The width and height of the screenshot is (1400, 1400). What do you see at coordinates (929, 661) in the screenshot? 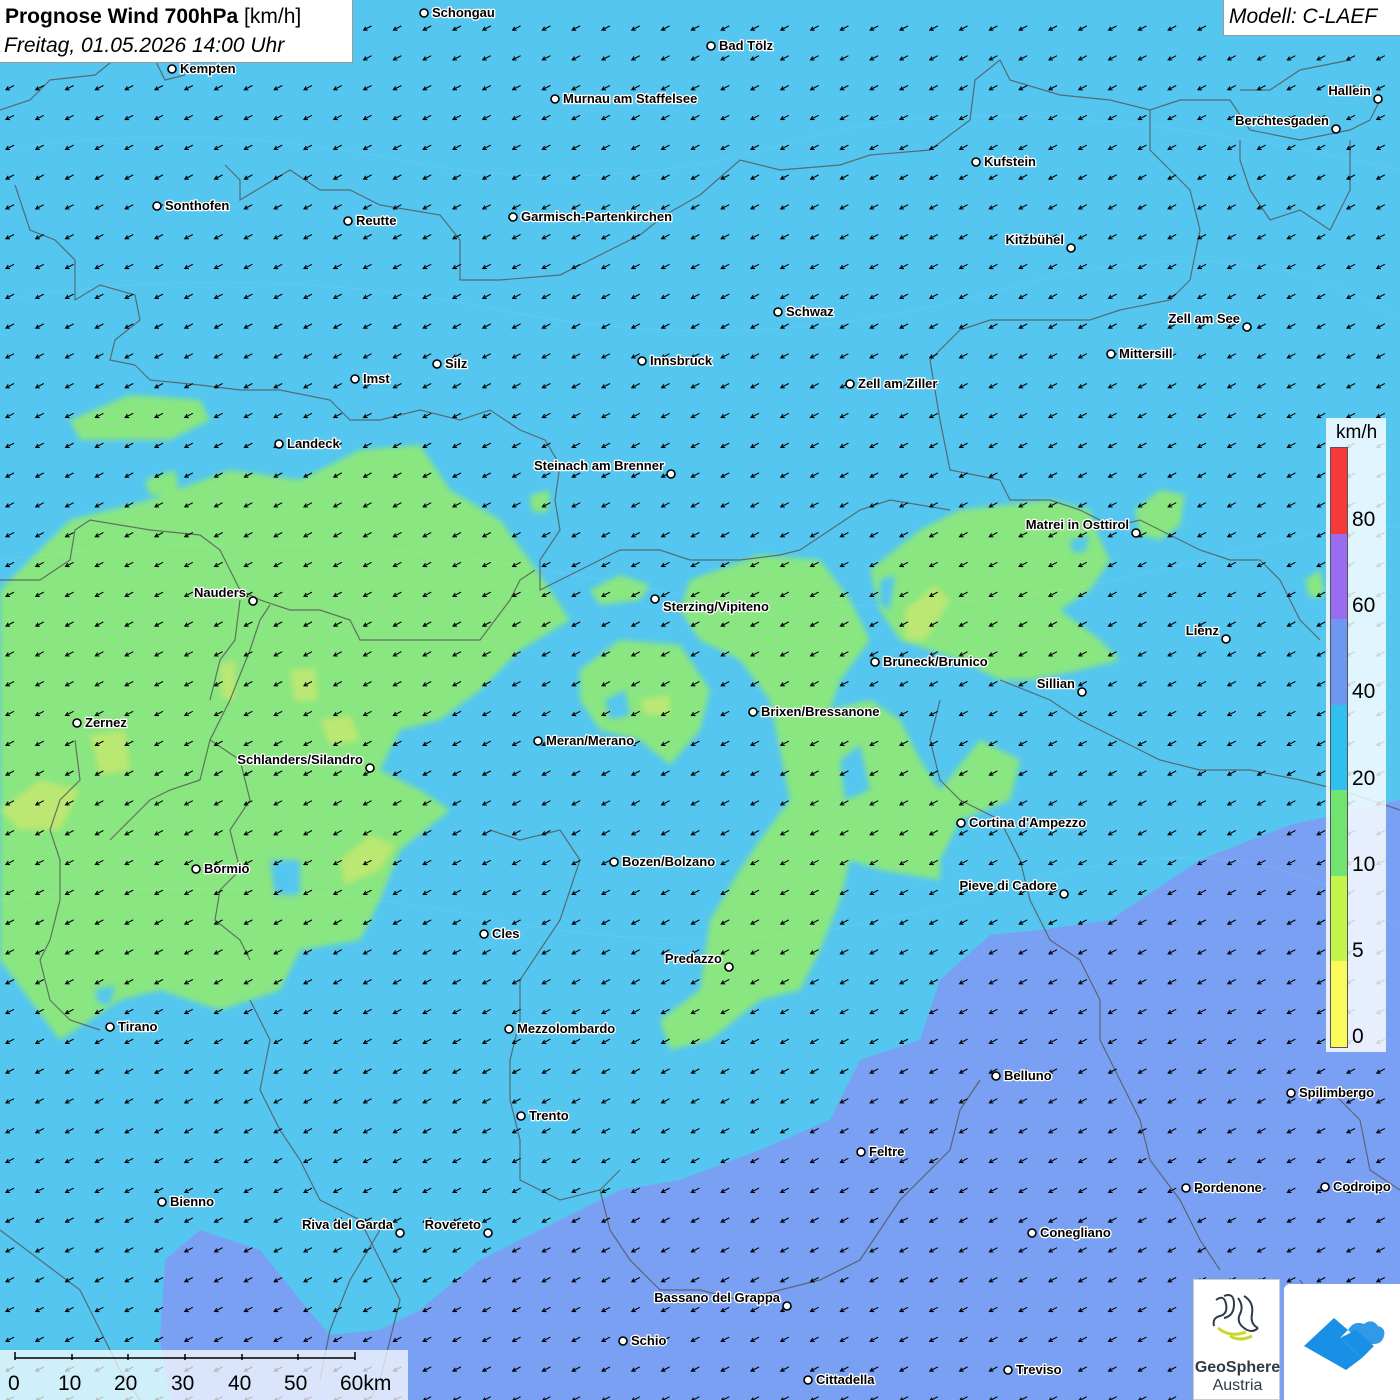
I see `city-marker: Bruneck/Brunico` at bounding box center [929, 661].